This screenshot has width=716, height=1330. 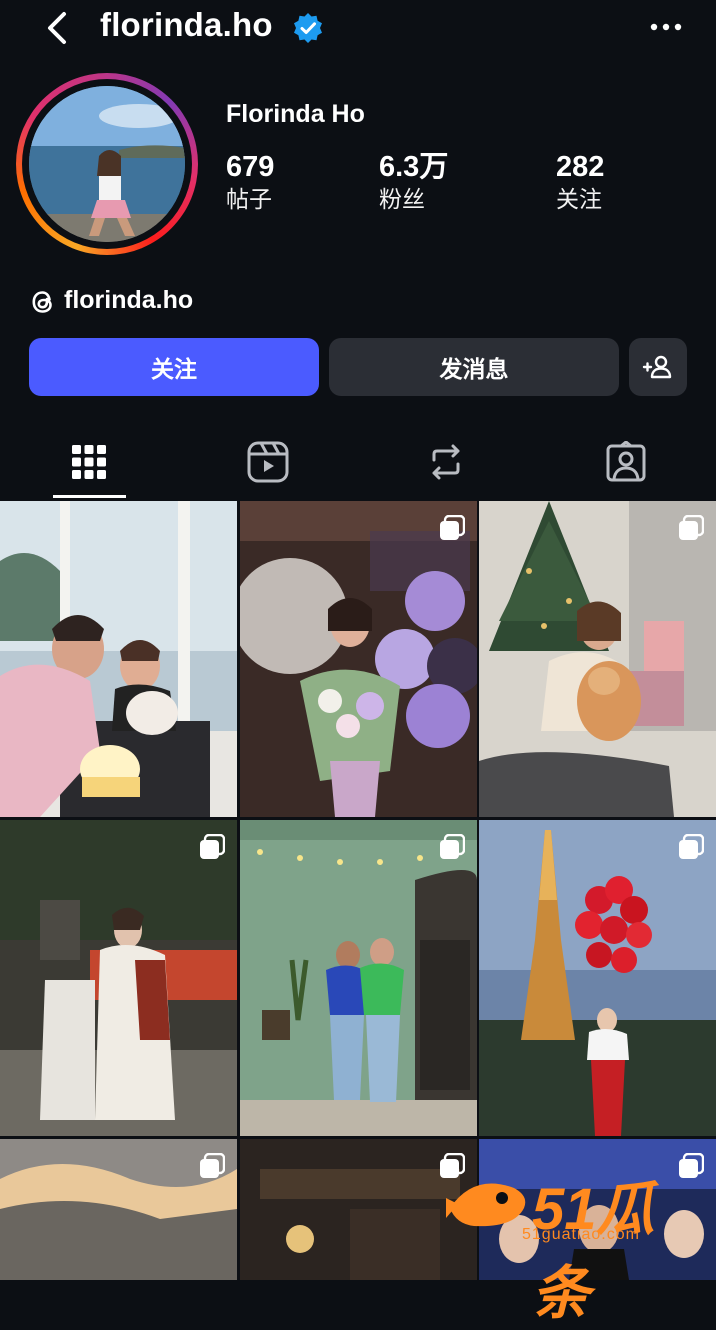 What do you see at coordinates (186, 24) in the screenshot?
I see `username-title: florinda.ho` at bounding box center [186, 24].